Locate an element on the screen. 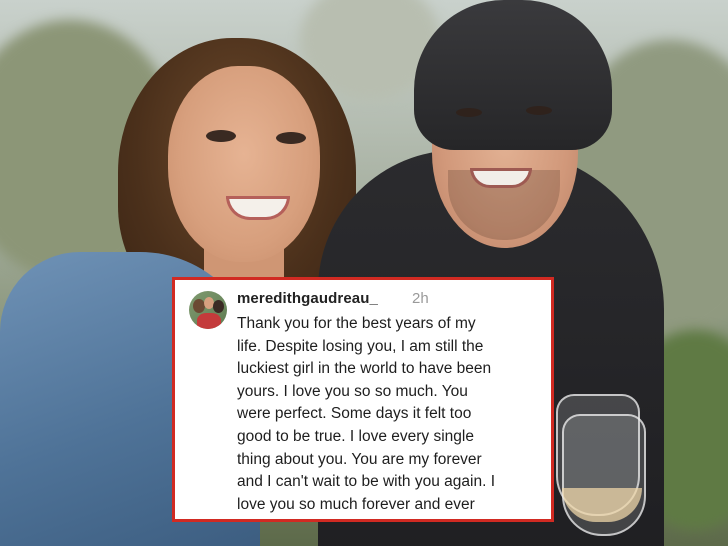 This screenshot has width=728, height=546. caption-line: yours. I love you so so much. You is located at coordinates (352, 391).